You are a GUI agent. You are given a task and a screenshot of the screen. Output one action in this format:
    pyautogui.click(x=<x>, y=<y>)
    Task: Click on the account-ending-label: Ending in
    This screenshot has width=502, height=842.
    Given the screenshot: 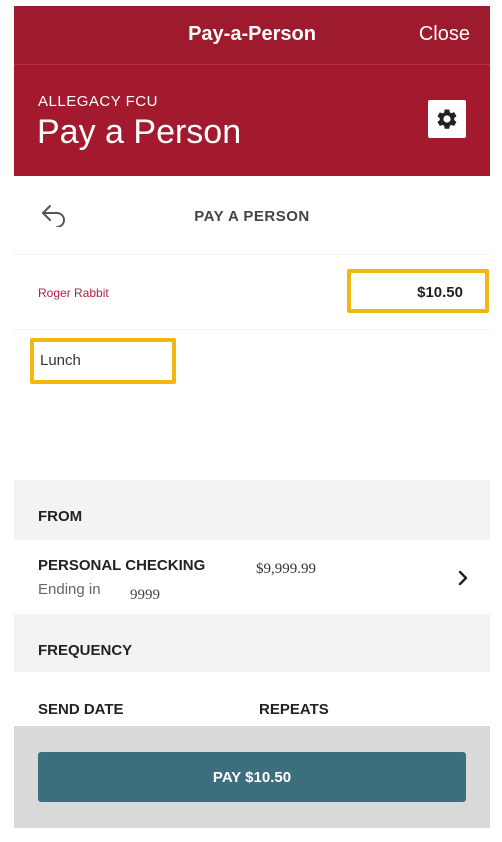 What is the action you would take?
    pyautogui.click(x=69, y=589)
    